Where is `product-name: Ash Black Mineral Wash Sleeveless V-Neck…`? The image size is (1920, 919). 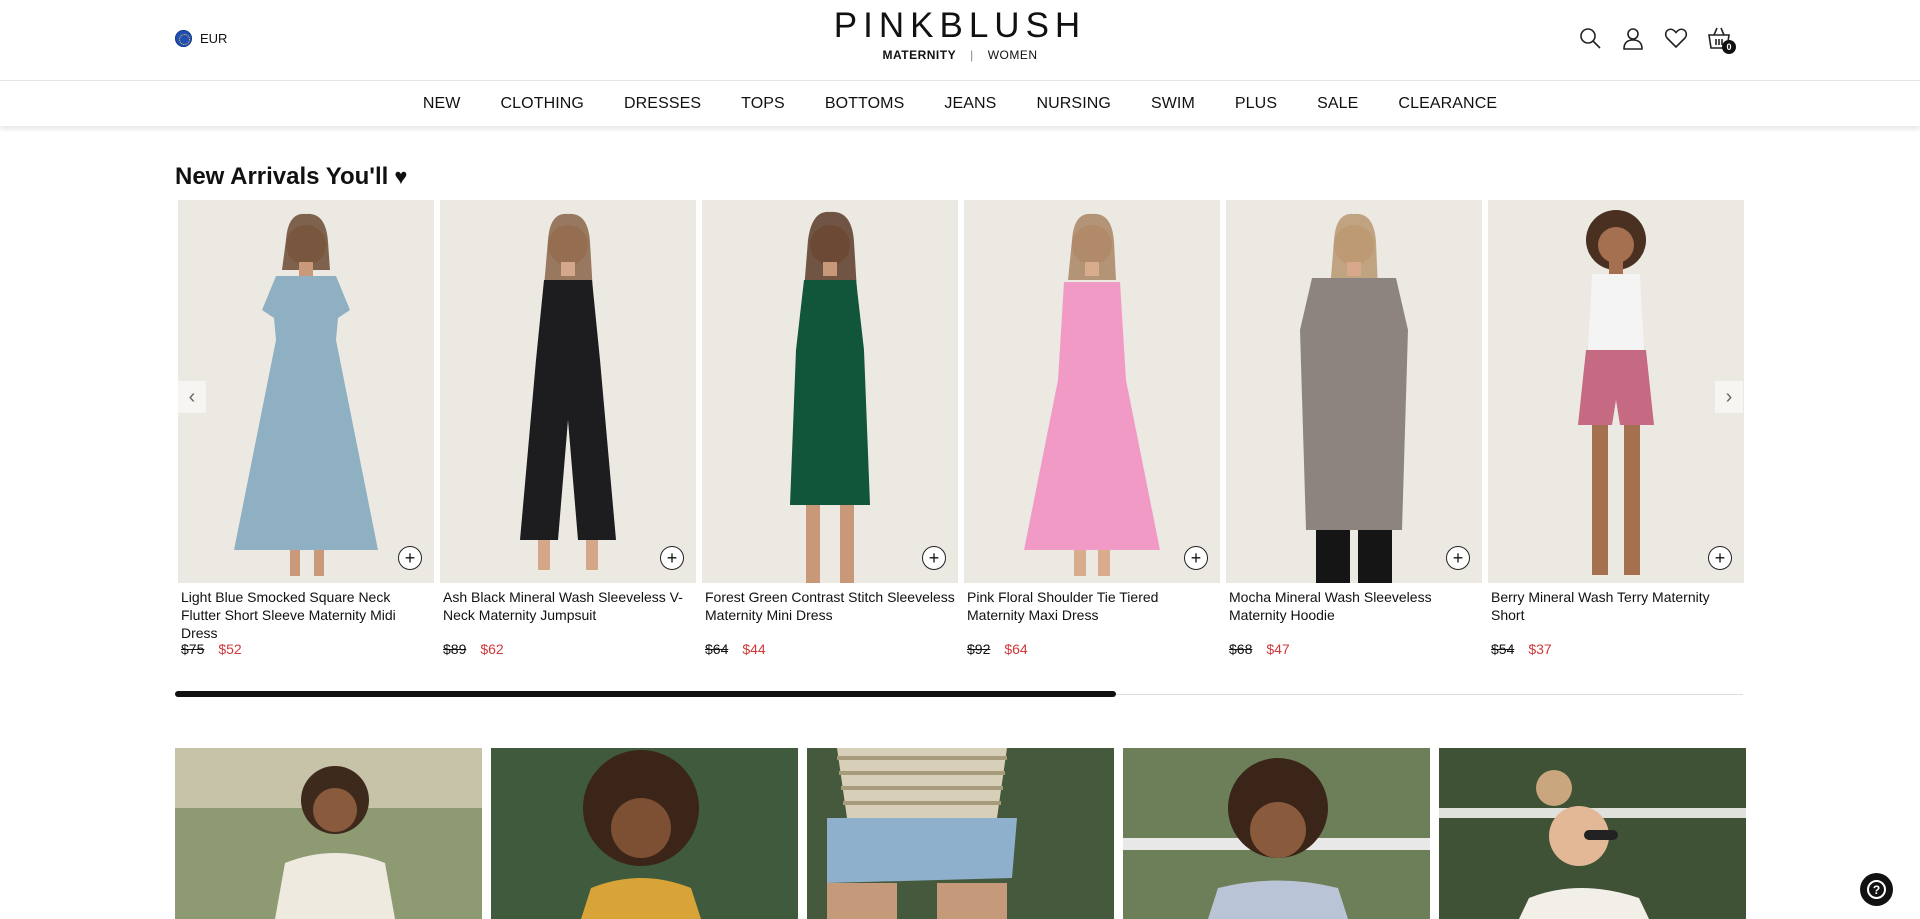
product-name: Ash Black Mineral Wash Sleeveless V-Neck… is located at coordinates (568, 612).